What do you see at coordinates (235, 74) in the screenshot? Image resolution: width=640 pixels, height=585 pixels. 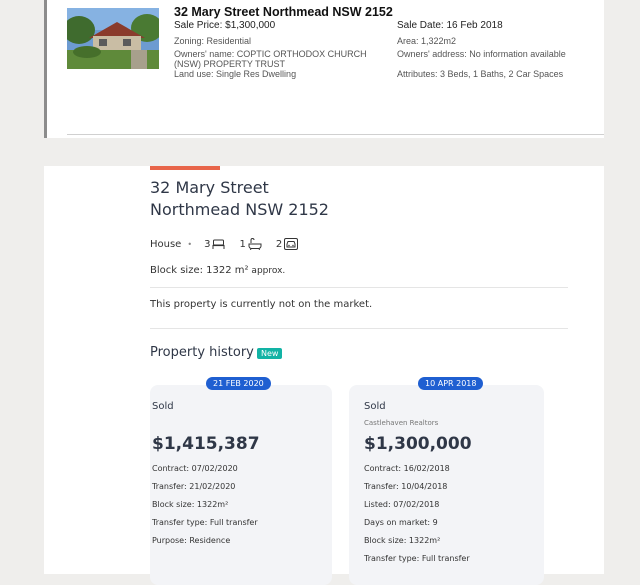 I see `record-land-use: Land use: Single Res Dwelling` at bounding box center [235, 74].